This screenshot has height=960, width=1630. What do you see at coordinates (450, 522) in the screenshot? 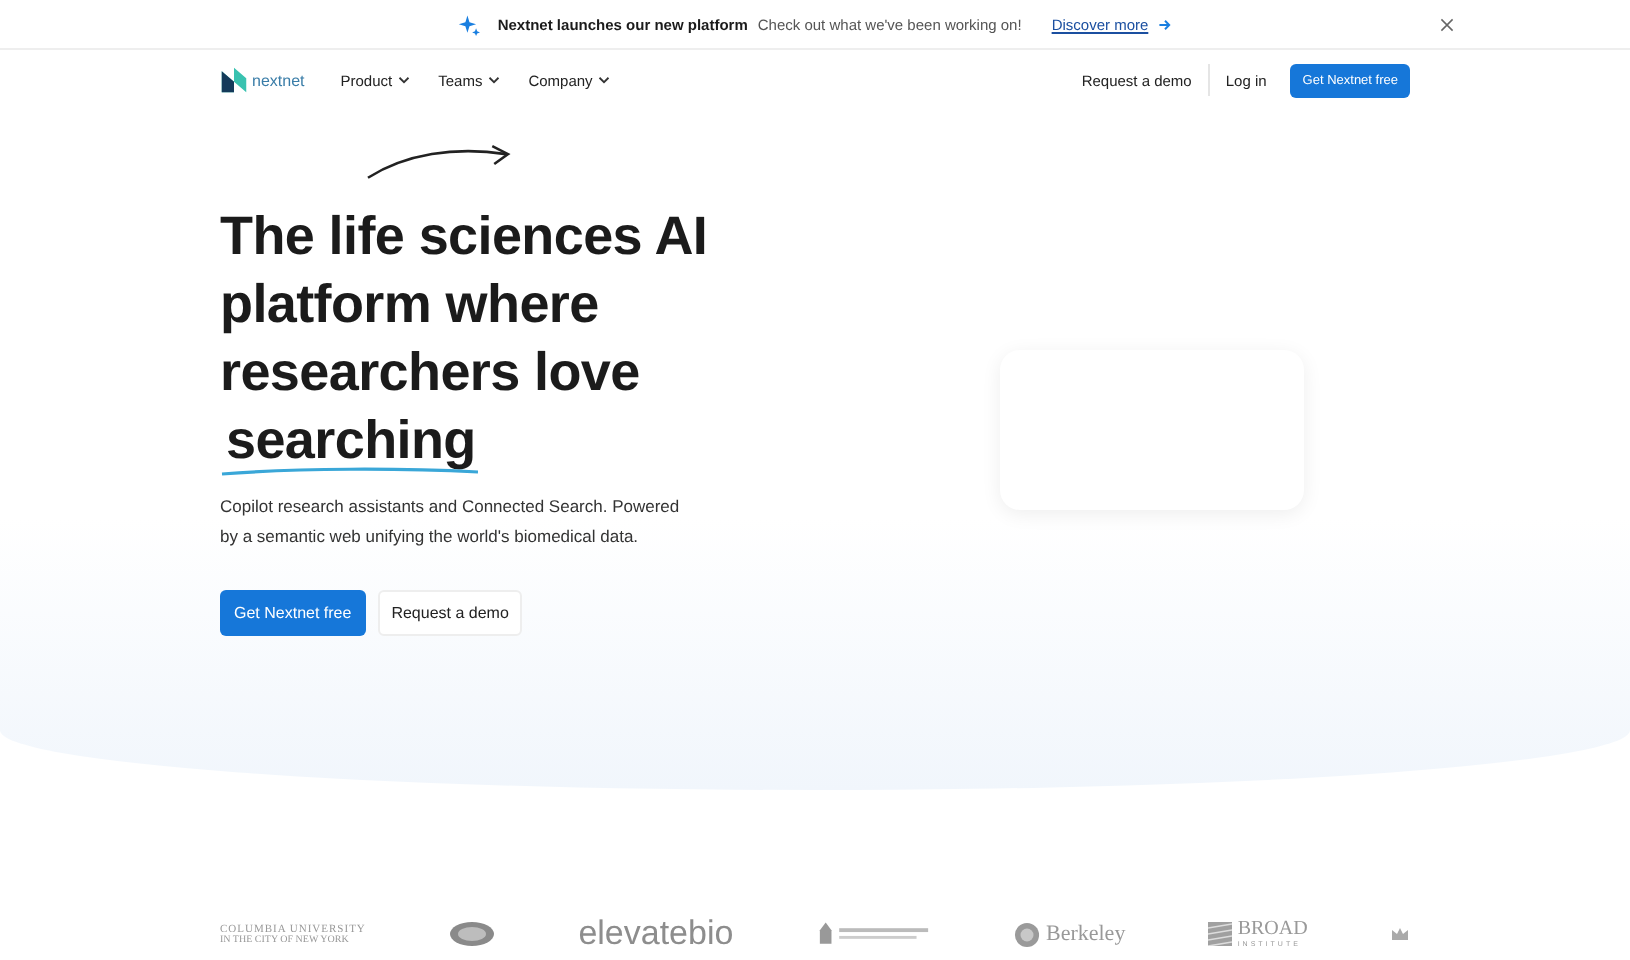
I see `hero-description: Copilot research assistants and Connected Search. Powered by a semantic web unifying the world's biomedical data.` at bounding box center [450, 522].